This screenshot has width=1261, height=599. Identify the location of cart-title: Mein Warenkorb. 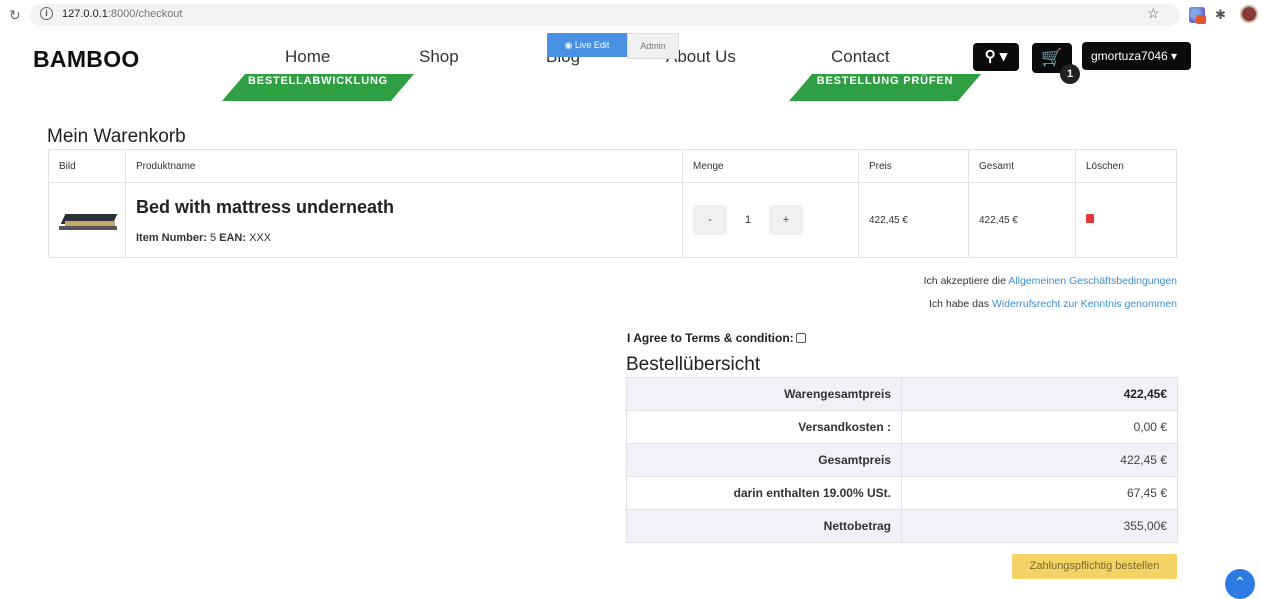
(116, 136).